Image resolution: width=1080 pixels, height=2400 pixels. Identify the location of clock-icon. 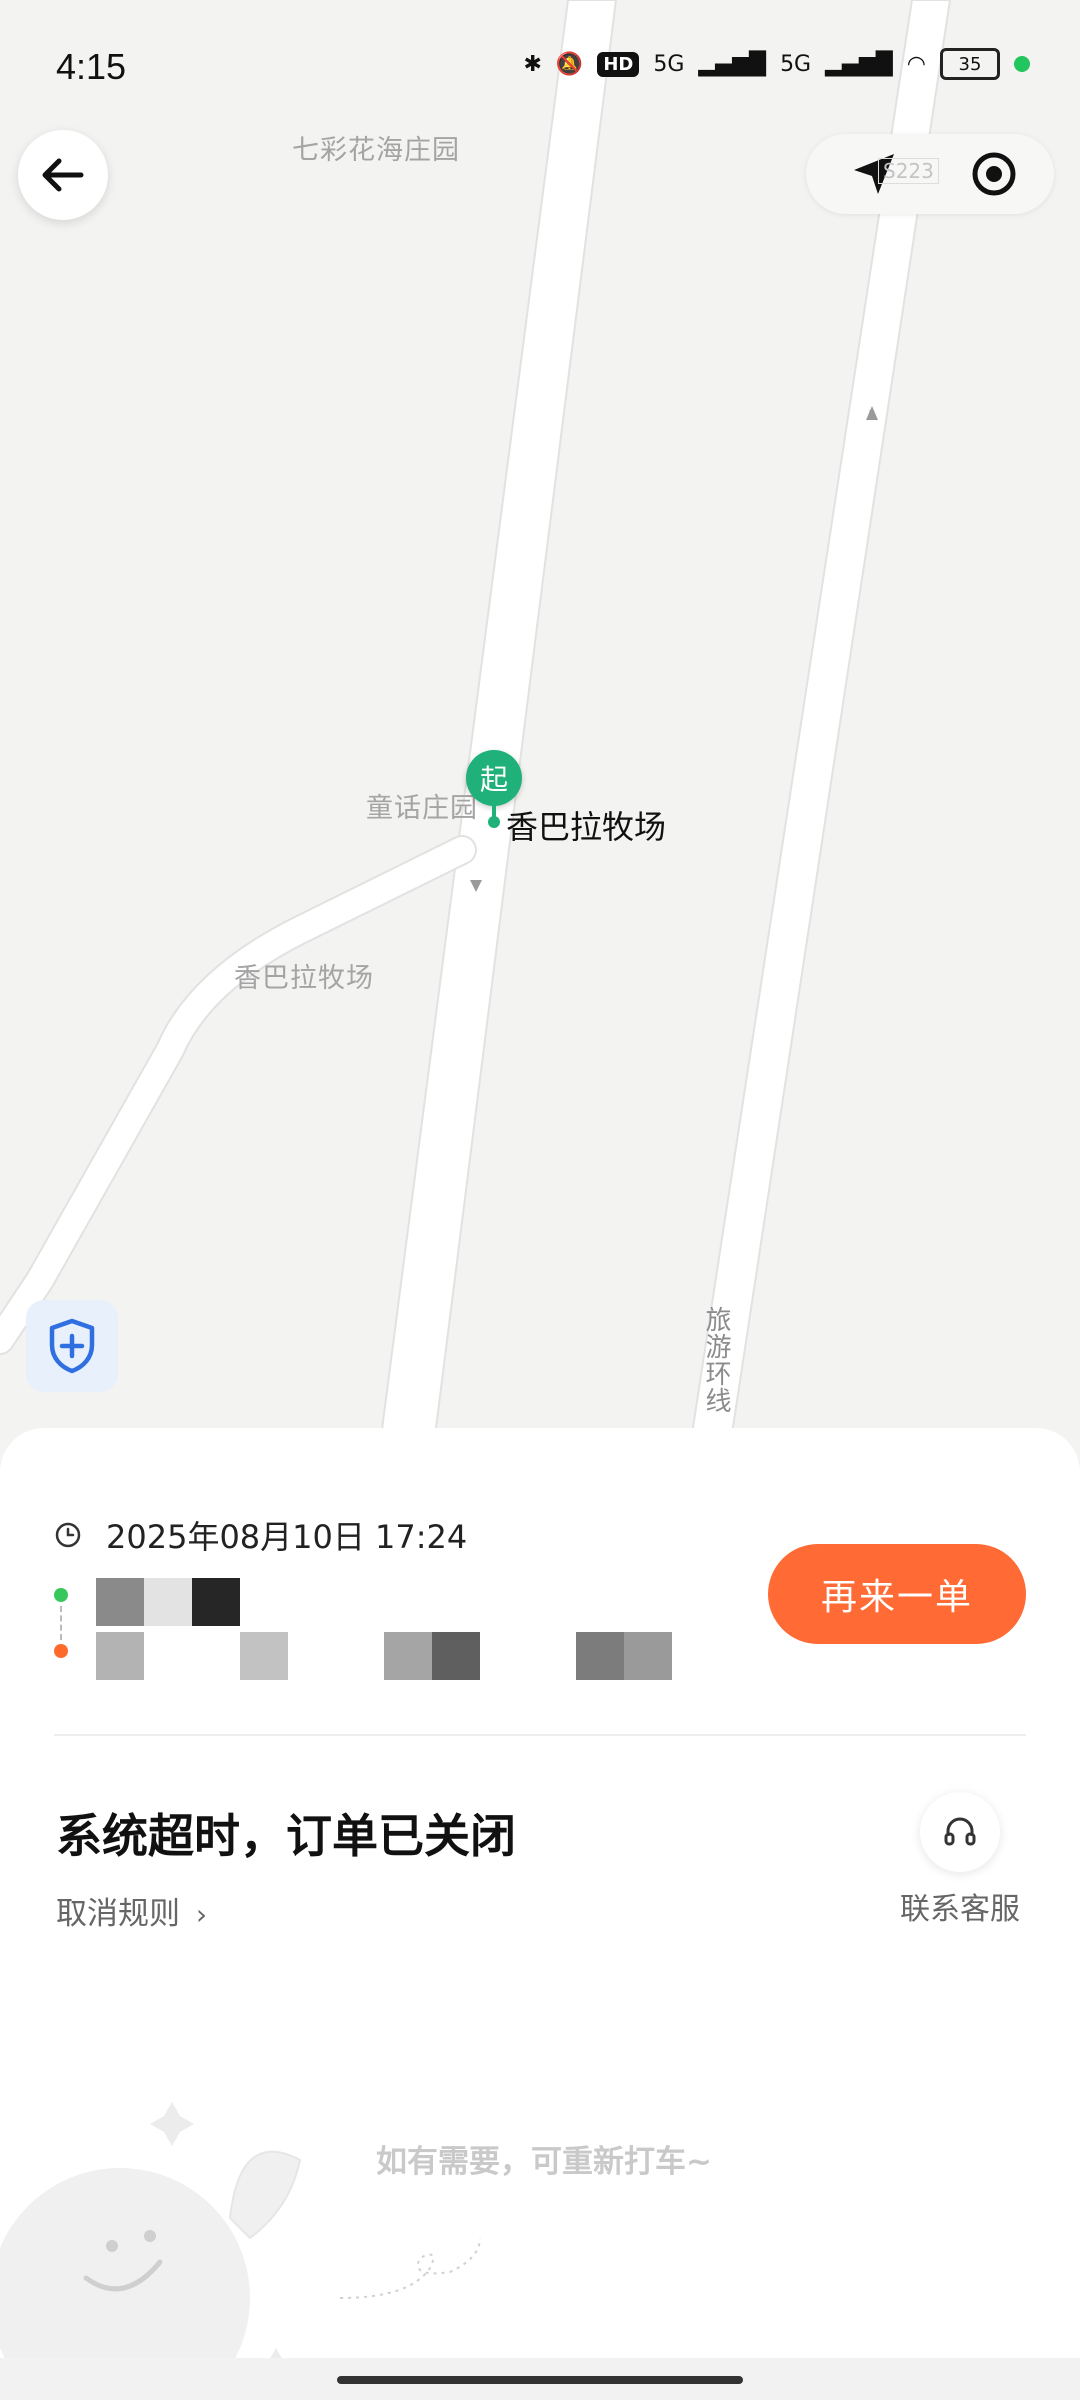
(68, 1535).